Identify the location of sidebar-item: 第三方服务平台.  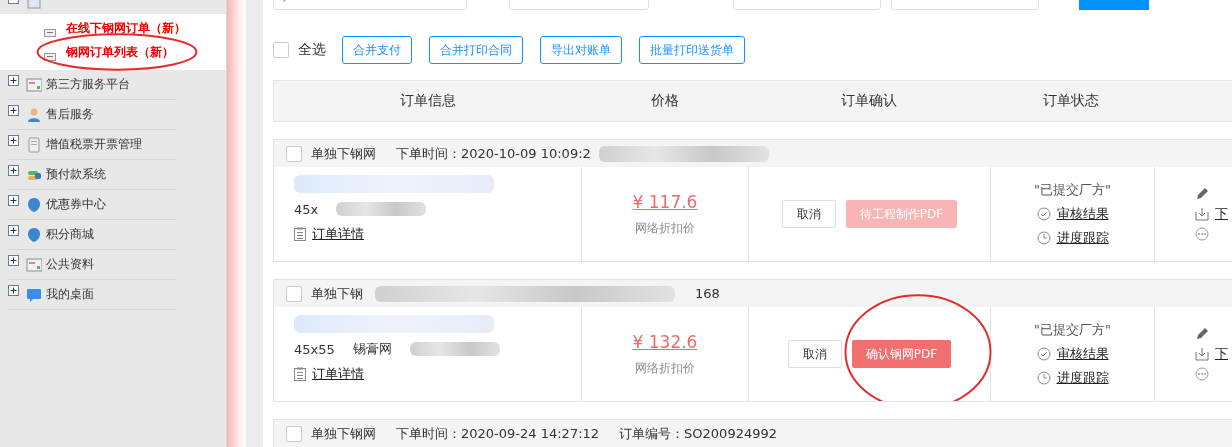
(88, 84).